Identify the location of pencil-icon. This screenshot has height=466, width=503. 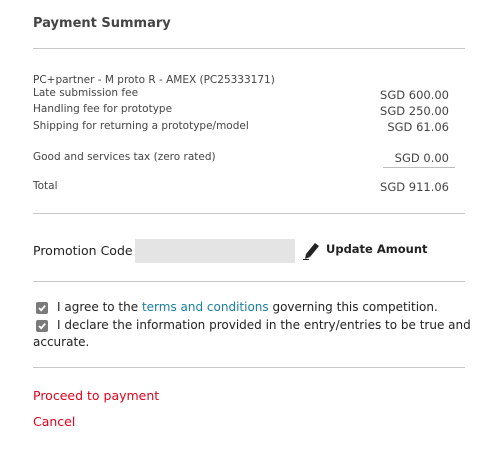
(312, 250).